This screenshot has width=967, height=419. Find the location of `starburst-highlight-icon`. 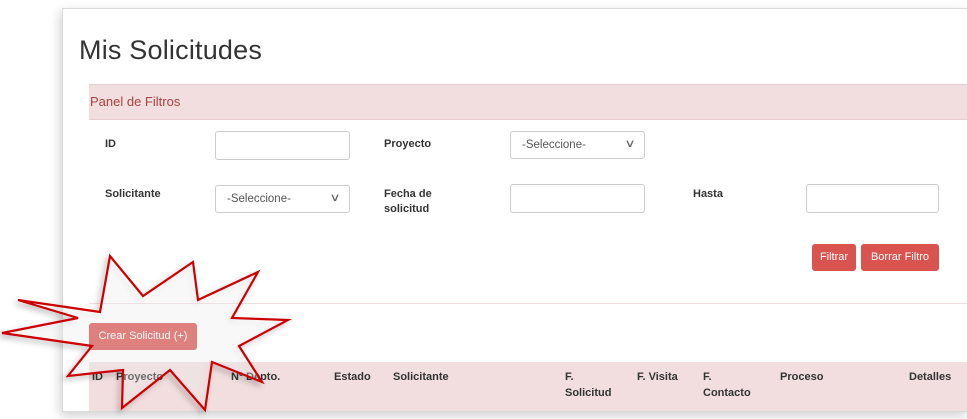

starburst-highlight-icon is located at coordinates (147, 333).